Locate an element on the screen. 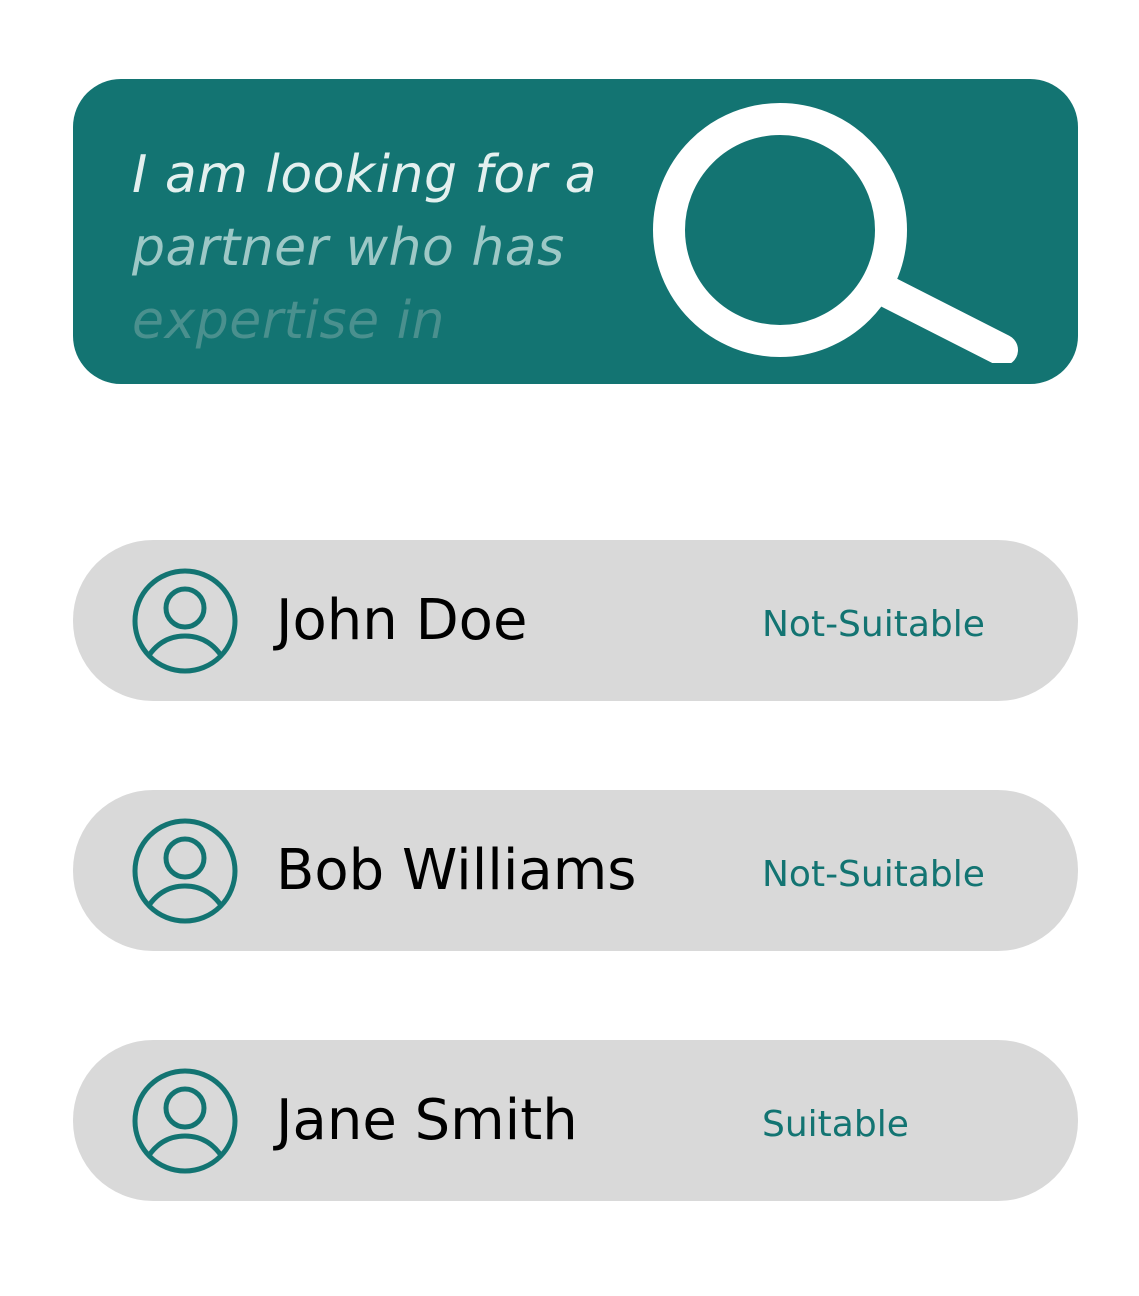  result-name: John Doe is located at coordinates (402, 620).